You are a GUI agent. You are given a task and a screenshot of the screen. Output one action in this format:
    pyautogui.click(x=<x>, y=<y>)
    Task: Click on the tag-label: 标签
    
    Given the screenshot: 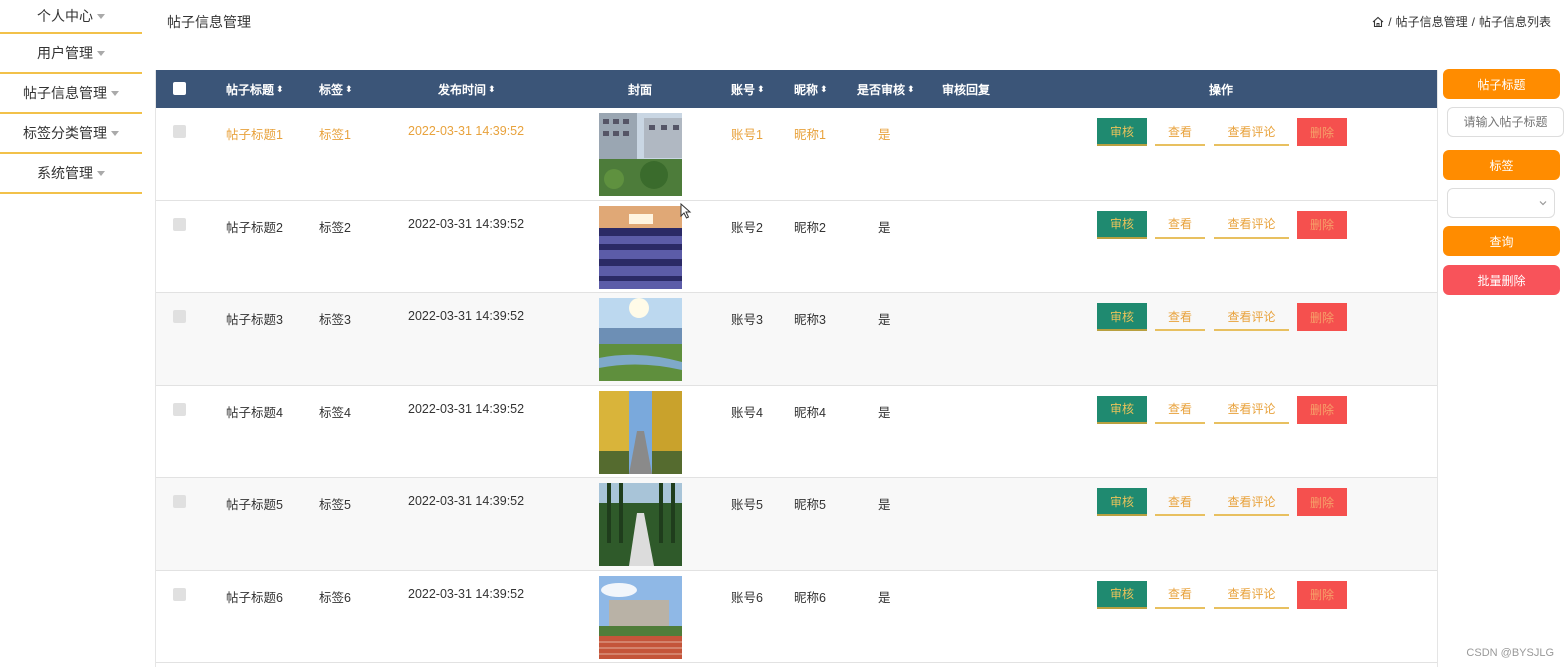 What is the action you would take?
    pyautogui.click(x=1501, y=165)
    